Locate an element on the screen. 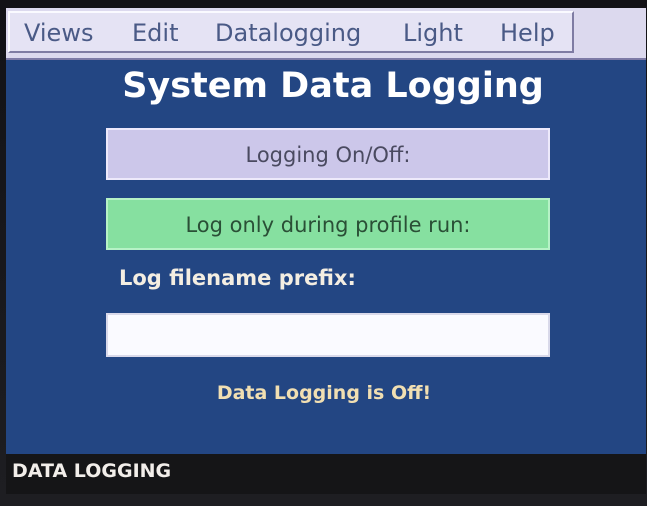 The width and height of the screenshot is (647, 506). logging-status-text: Data Logging is Off! is located at coordinates (324, 393).